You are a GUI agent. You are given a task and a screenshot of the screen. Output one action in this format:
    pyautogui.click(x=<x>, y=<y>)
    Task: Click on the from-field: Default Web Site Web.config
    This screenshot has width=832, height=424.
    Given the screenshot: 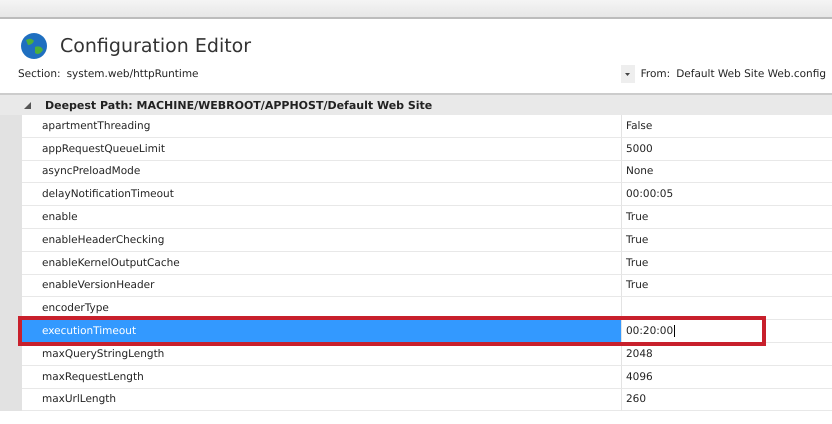 What is the action you would take?
    pyautogui.click(x=751, y=74)
    